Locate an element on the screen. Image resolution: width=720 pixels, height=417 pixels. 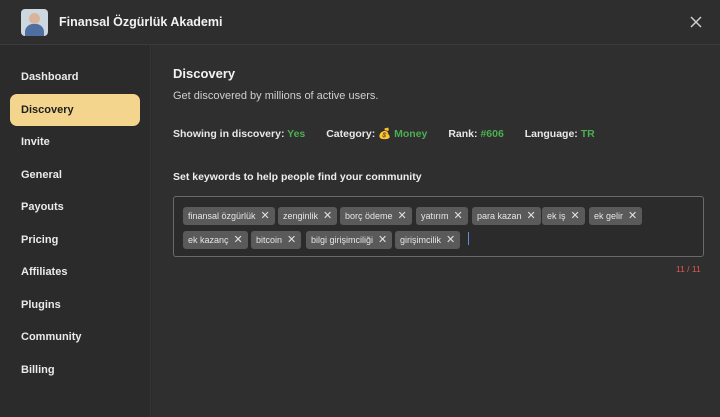
stat-rank-label: Rank: is located at coordinates (463, 134).